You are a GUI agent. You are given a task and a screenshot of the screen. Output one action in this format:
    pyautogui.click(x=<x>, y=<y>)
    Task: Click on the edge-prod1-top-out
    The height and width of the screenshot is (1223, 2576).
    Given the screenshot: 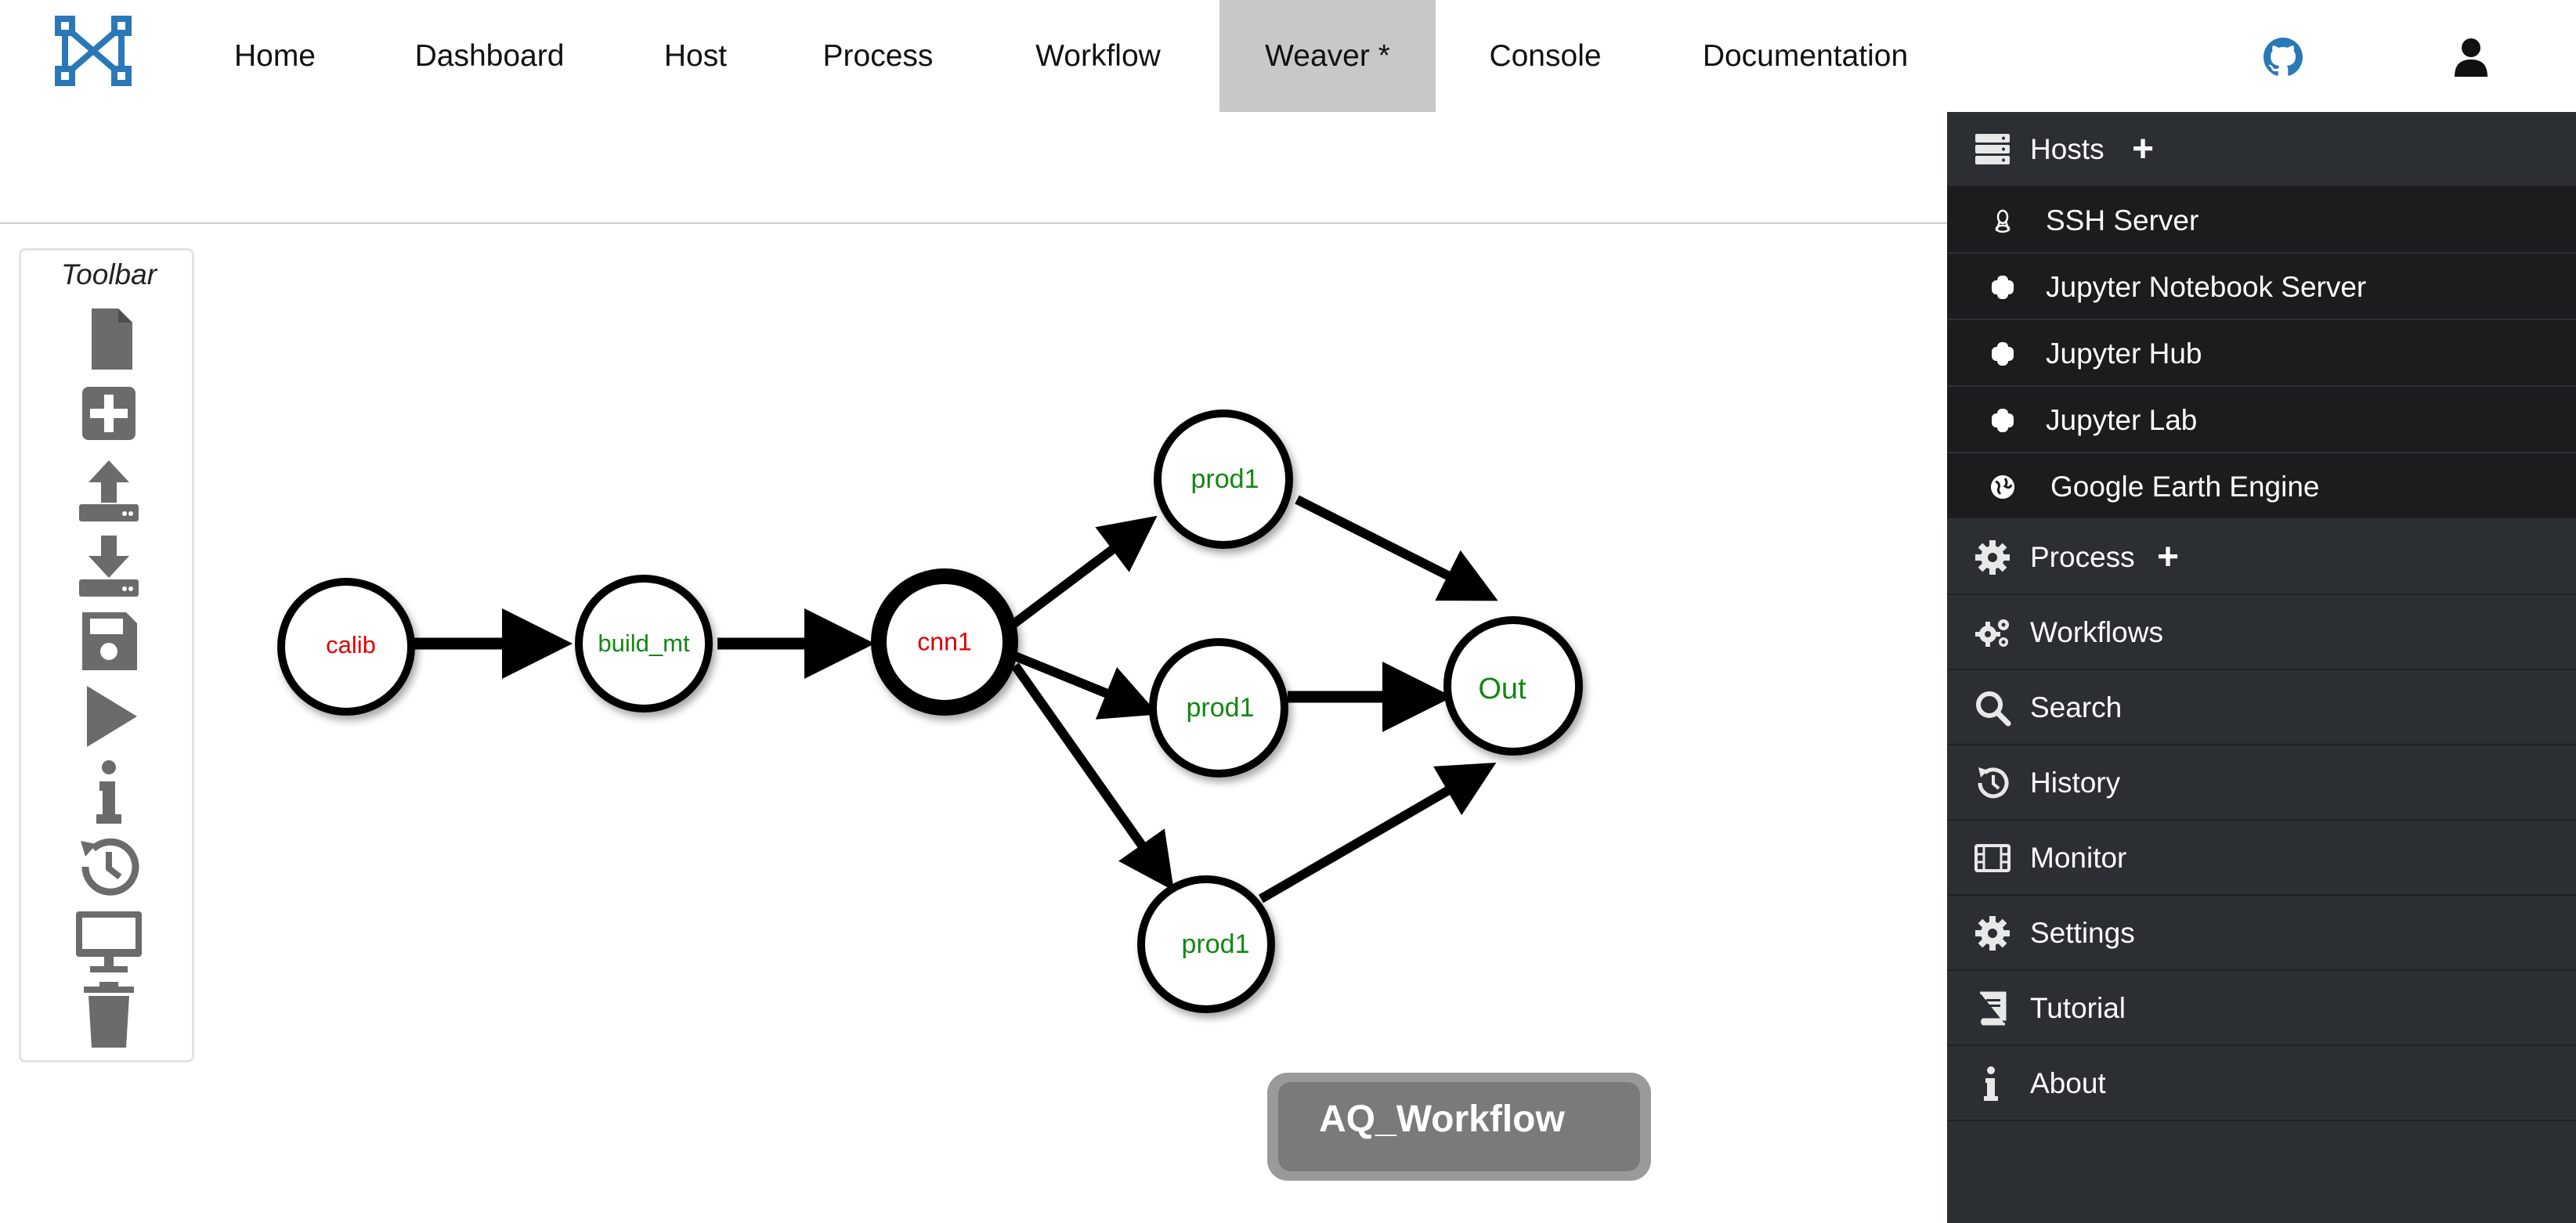 What is the action you would take?
    pyautogui.click(x=1396, y=548)
    